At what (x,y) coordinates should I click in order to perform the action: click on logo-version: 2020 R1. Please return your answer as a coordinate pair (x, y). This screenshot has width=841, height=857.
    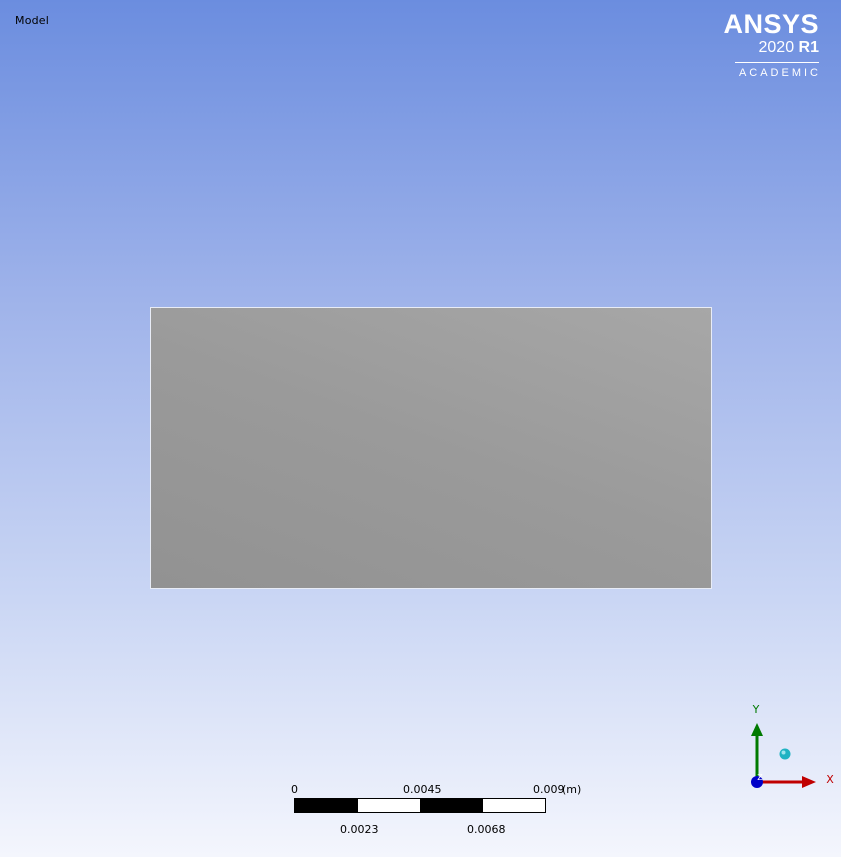
    Looking at the image, I should click on (771, 48).